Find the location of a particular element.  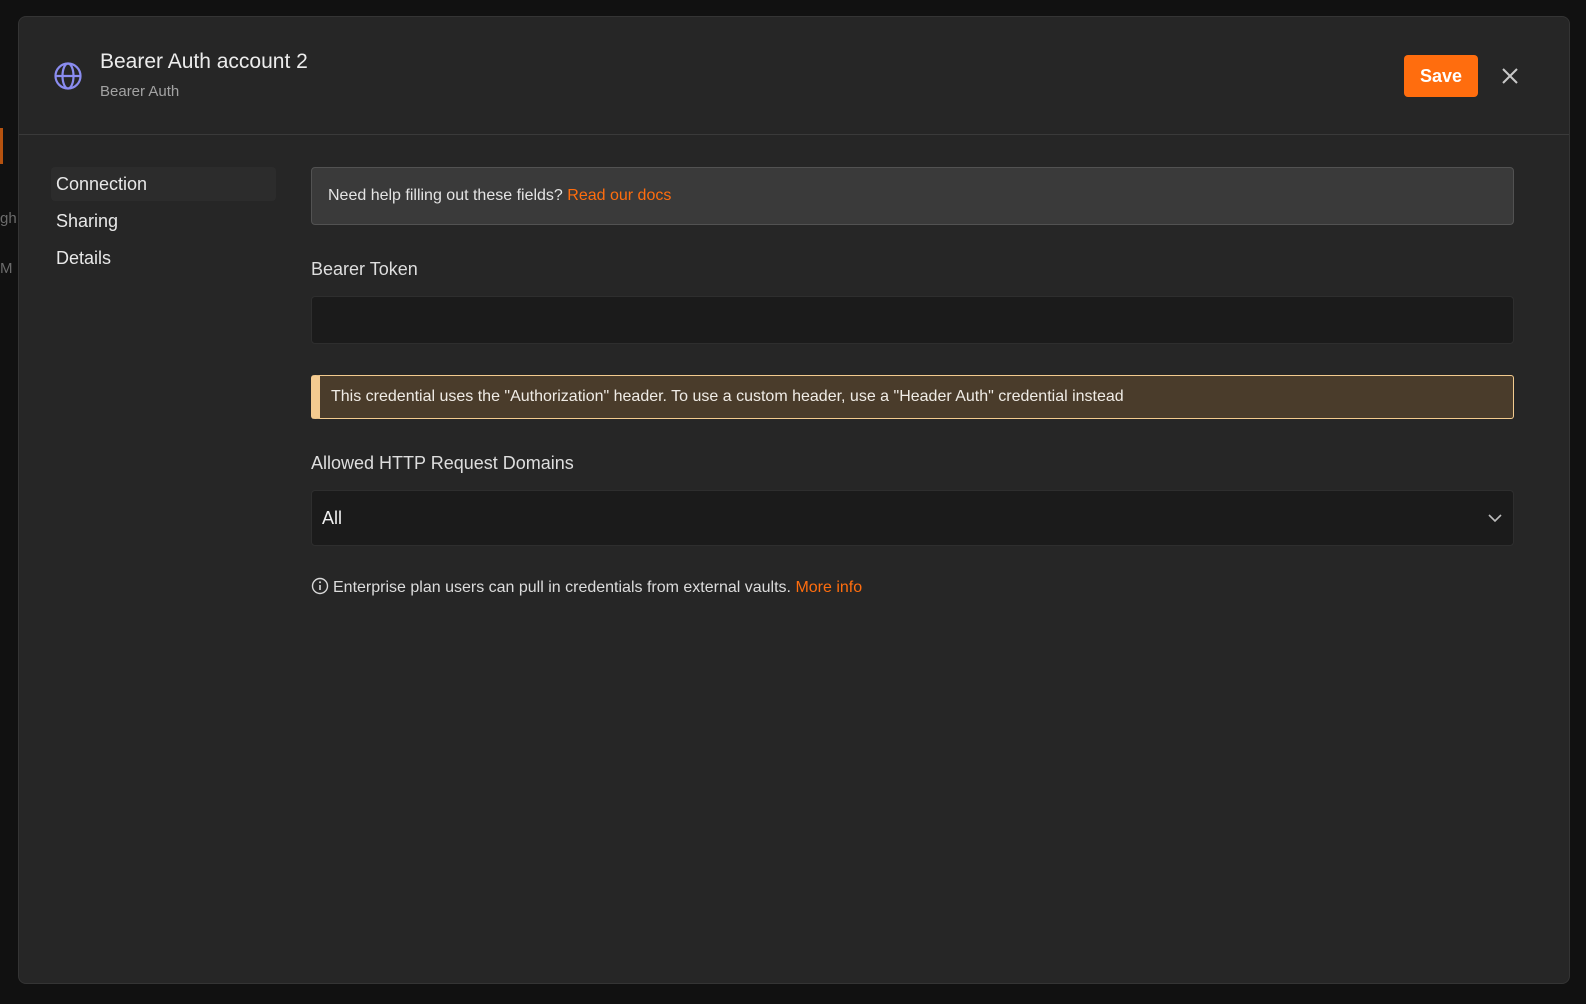

globe-icon is located at coordinates (68, 76).